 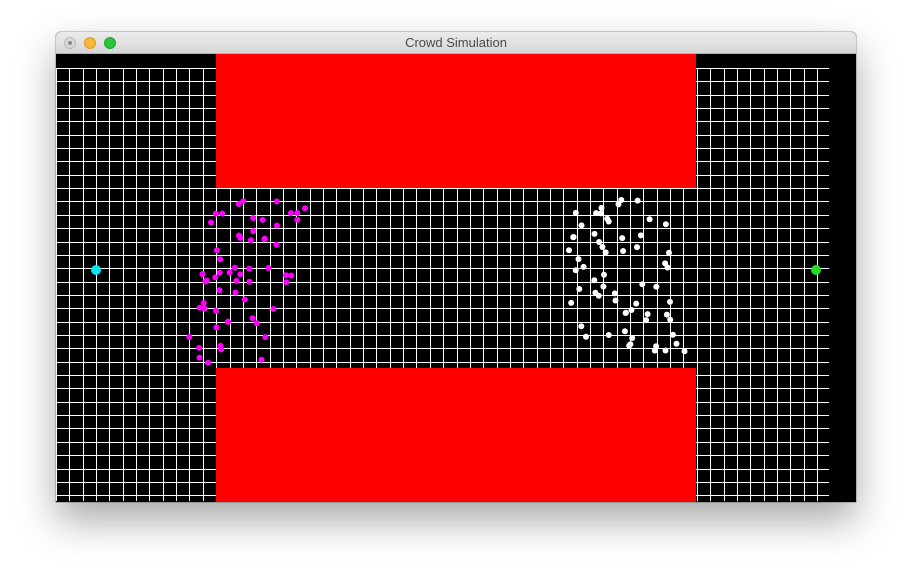 I want to click on goal-marker, so click(x=816, y=270).